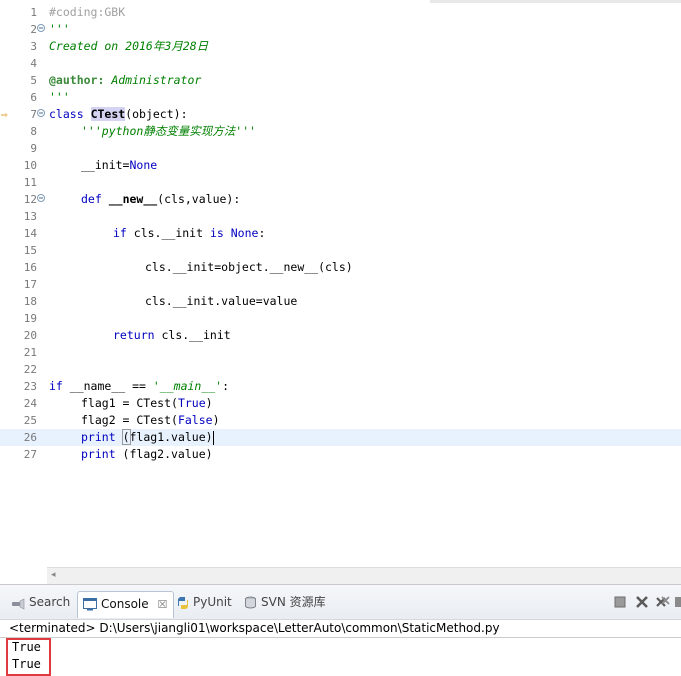 This screenshot has height=676, width=681. Describe the element at coordinates (30, 233) in the screenshot. I see `line-number: 14` at that location.